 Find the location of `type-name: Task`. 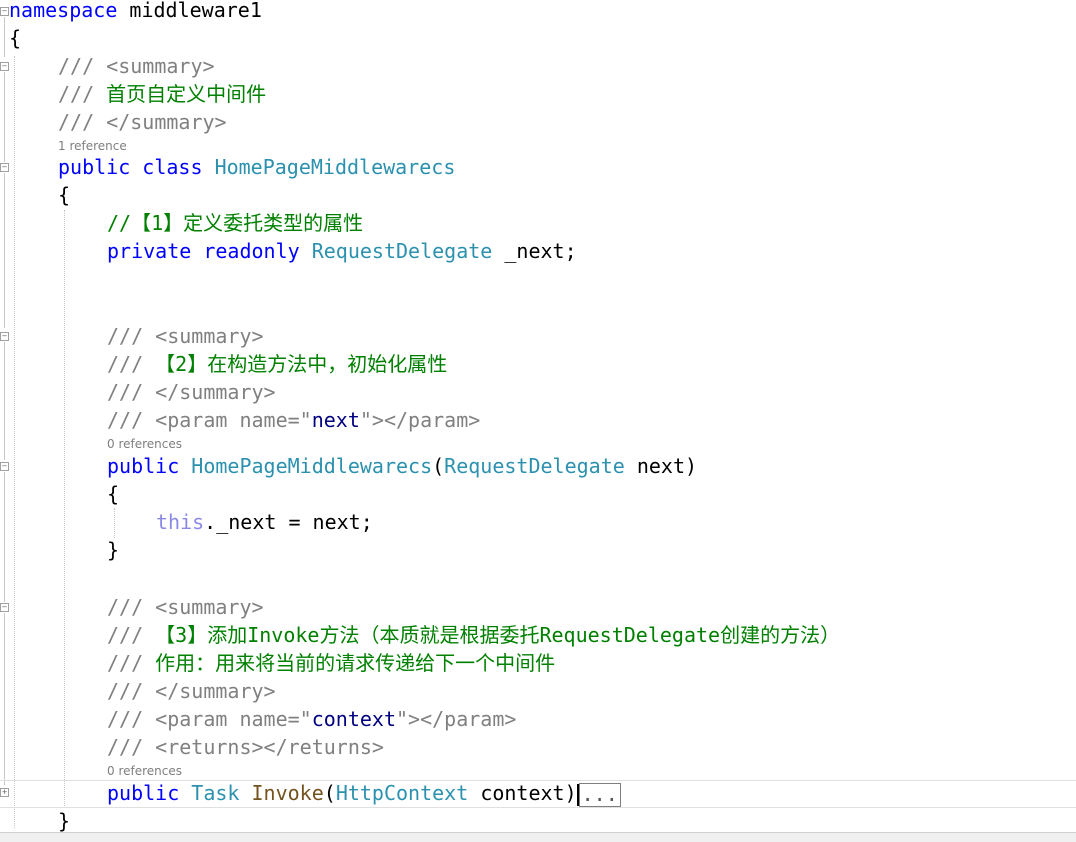

type-name: Task is located at coordinates (215, 793).